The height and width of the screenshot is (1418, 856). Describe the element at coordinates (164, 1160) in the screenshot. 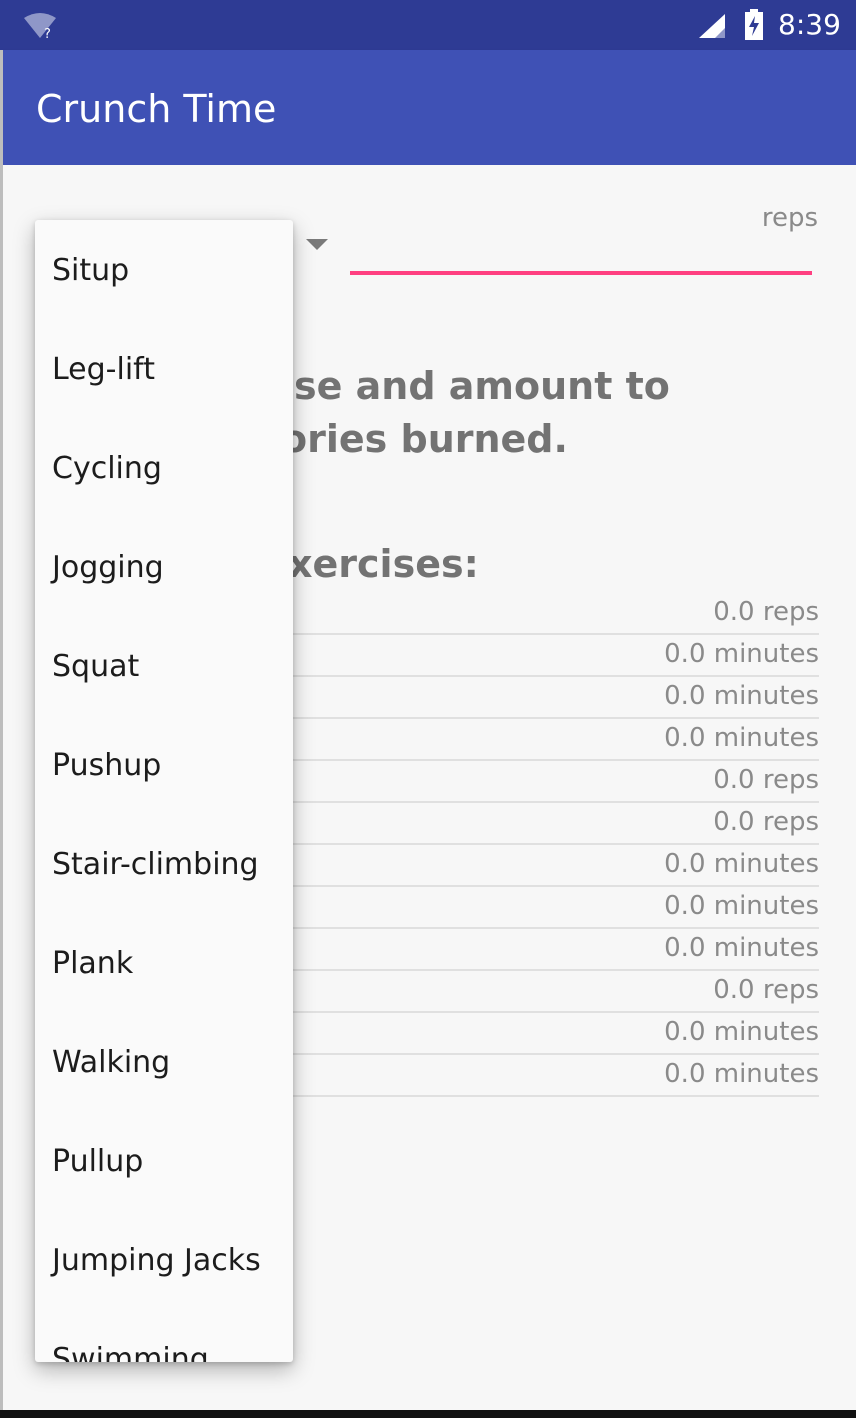

I see `dropdown-option-pullup: Pullup` at that location.